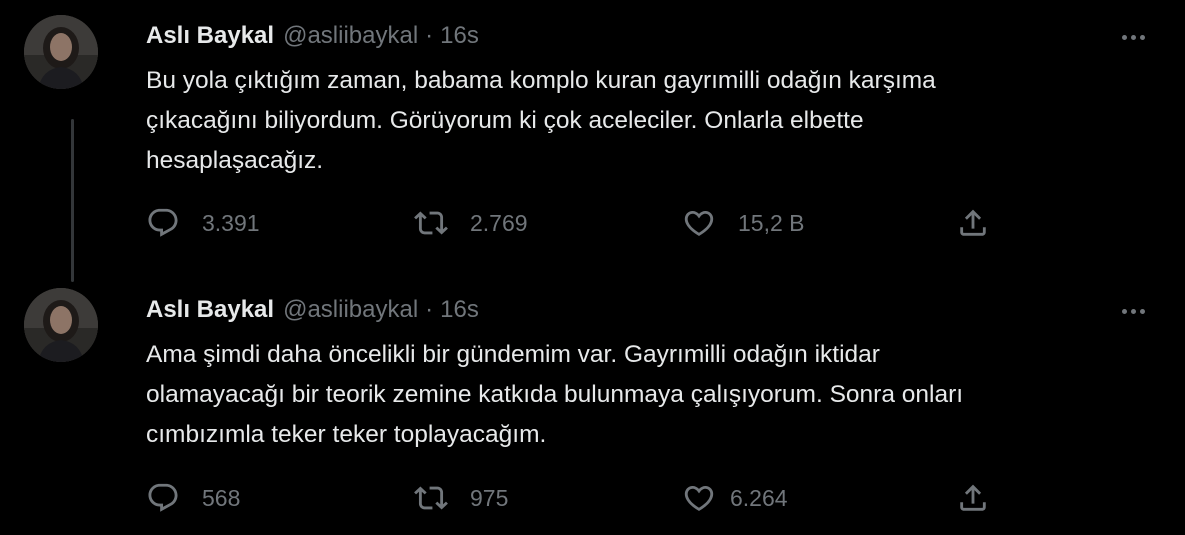  I want to click on reply-button: 3.391, so click(203, 223).